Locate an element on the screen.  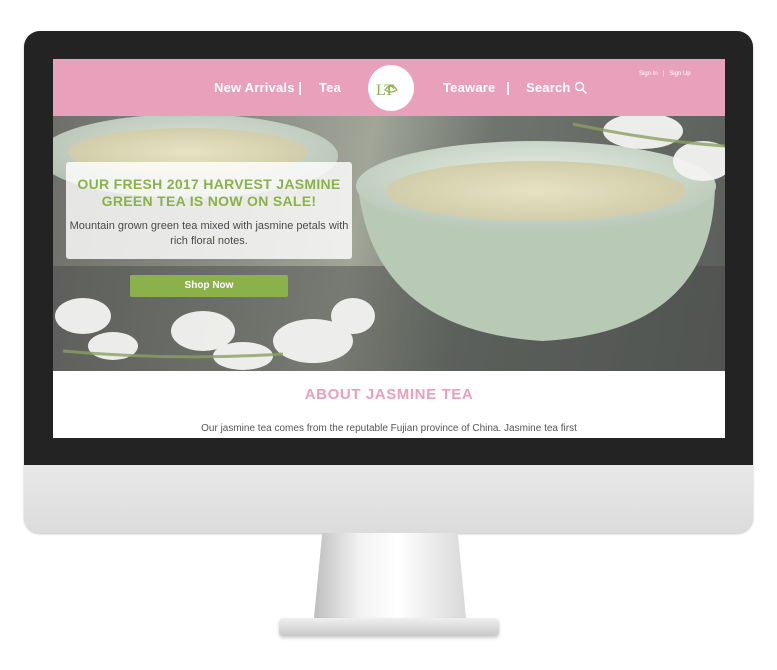
search-icon is located at coordinates (581, 88).